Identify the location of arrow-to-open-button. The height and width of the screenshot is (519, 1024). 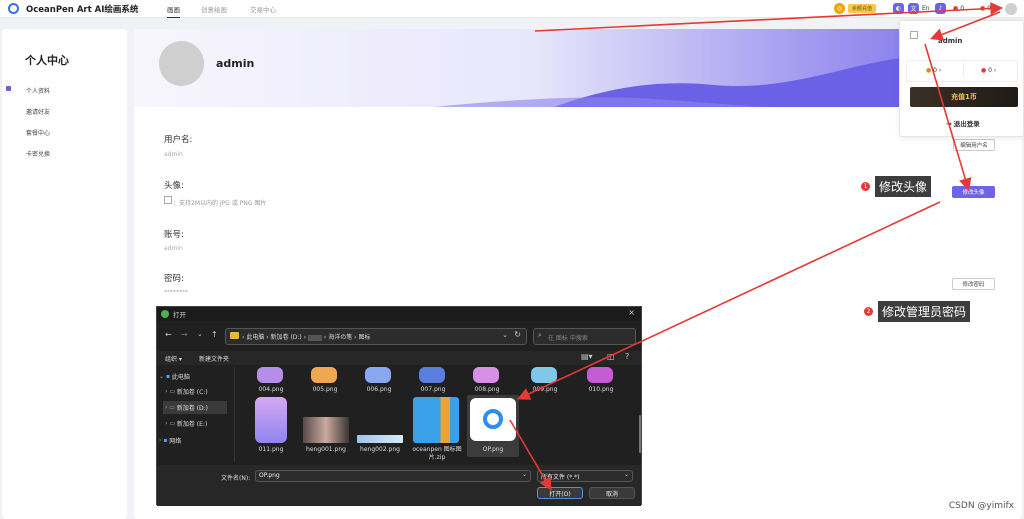
(530, 455).